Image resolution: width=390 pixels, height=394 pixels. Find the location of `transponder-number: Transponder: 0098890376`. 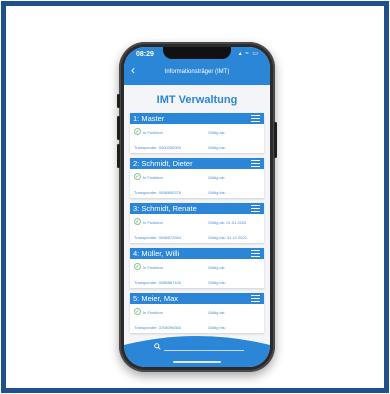

transponder-number: Transponder: 0098890376 is located at coordinates (157, 192).